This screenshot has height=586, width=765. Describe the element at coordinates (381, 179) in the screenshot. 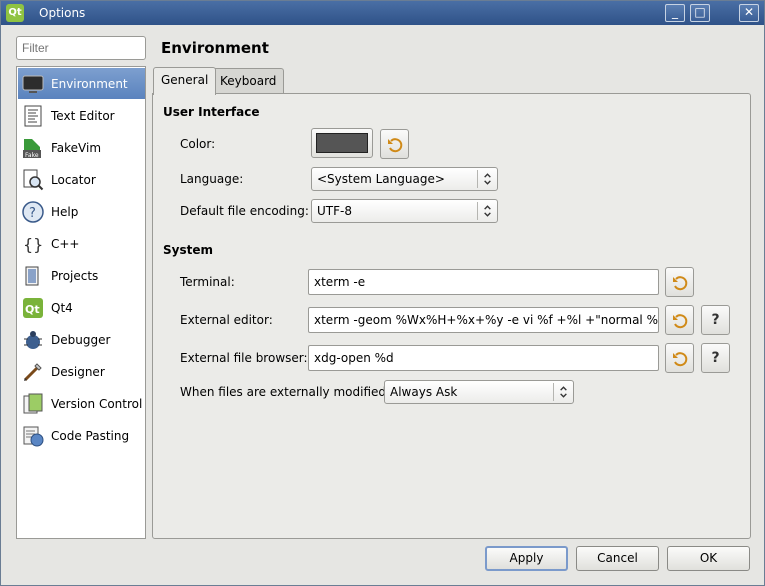

I see `language-value: <System Language>` at that location.